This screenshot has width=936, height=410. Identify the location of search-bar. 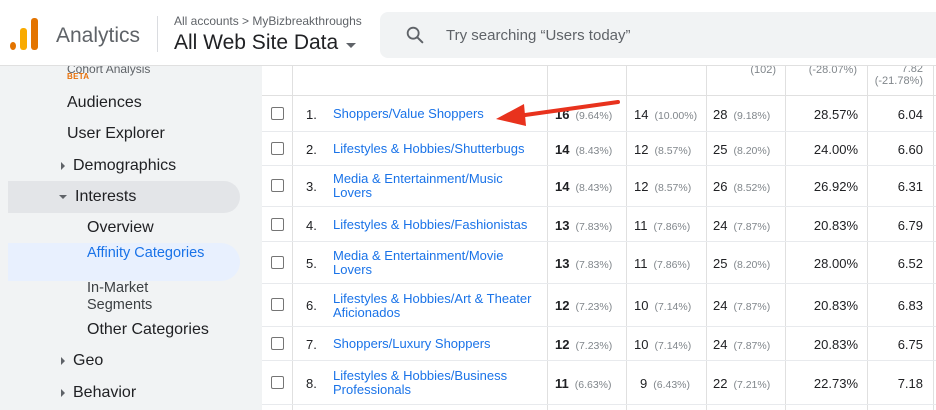
(658, 35).